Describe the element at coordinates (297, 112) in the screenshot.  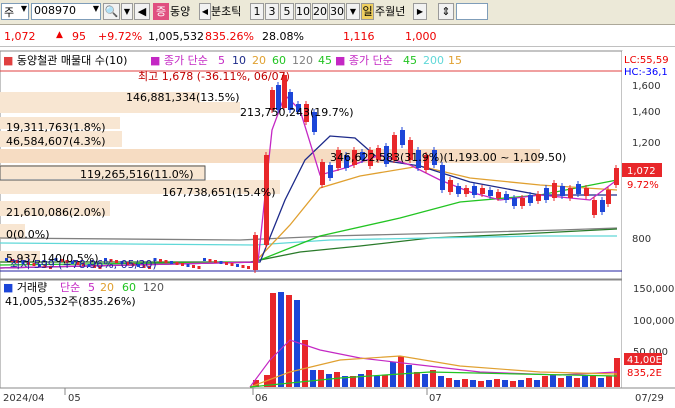
I see `volume-profile-label: 213,750,243(19.7%)` at that location.